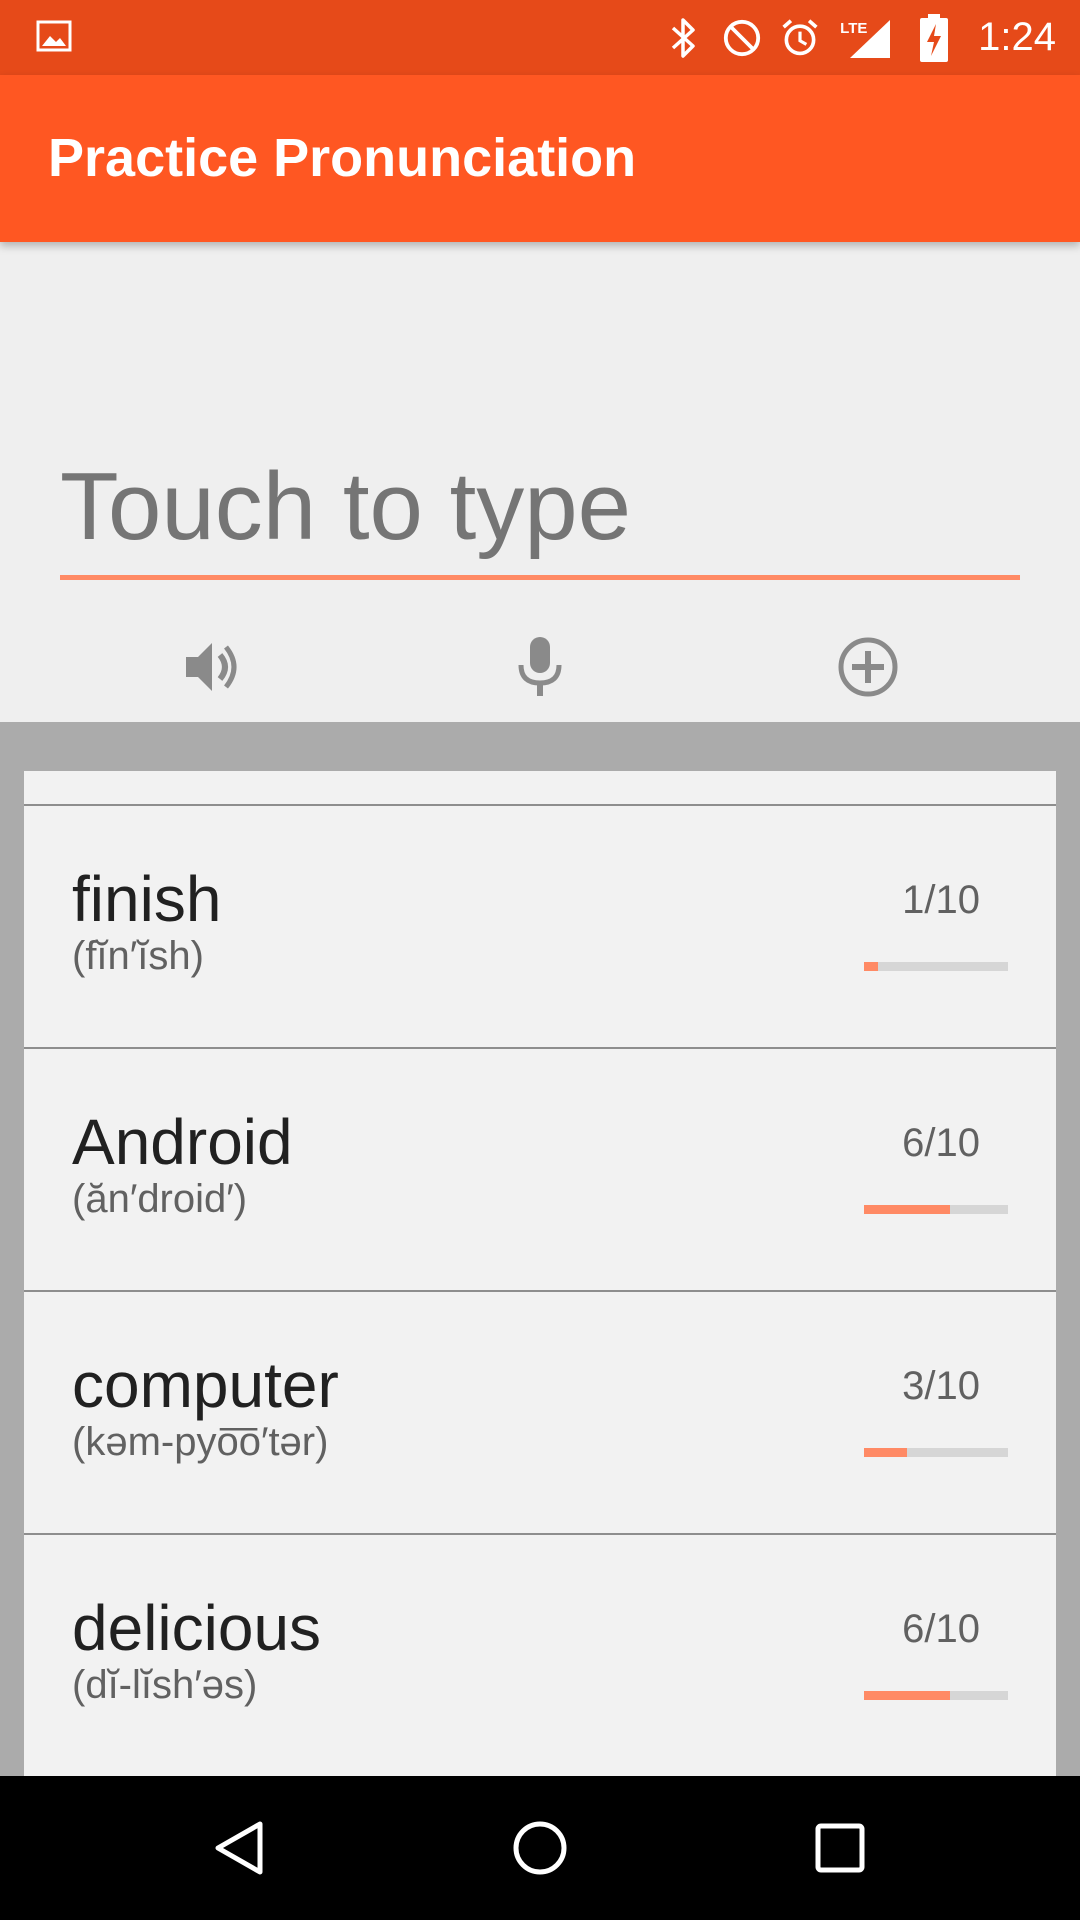  What do you see at coordinates (182, 1142) in the screenshot?
I see `word-text: Android` at bounding box center [182, 1142].